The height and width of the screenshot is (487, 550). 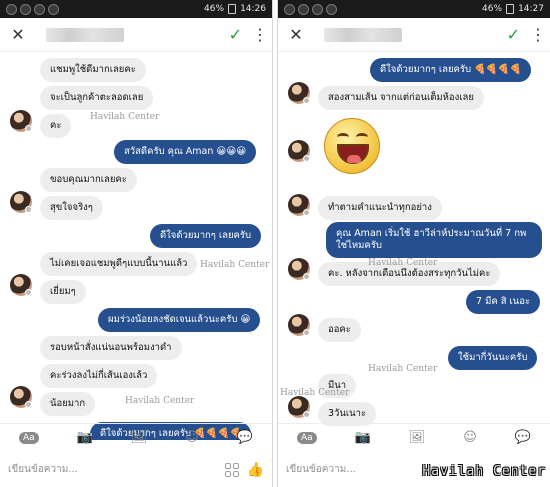 What do you see at coordinates (206, 236) in the screenshot?
I see `message-outgoing: ดีใจด้วยมากๆ เลยครับ` at bounding box center [206, 236].